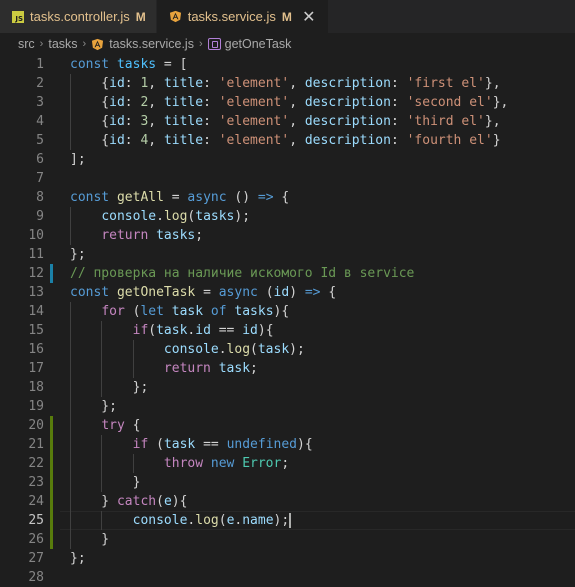 This screenshot has height=587, width=575. Describe the element at coordinates (36, 539) in the screenshot. I see `line-number: 26` at that location.